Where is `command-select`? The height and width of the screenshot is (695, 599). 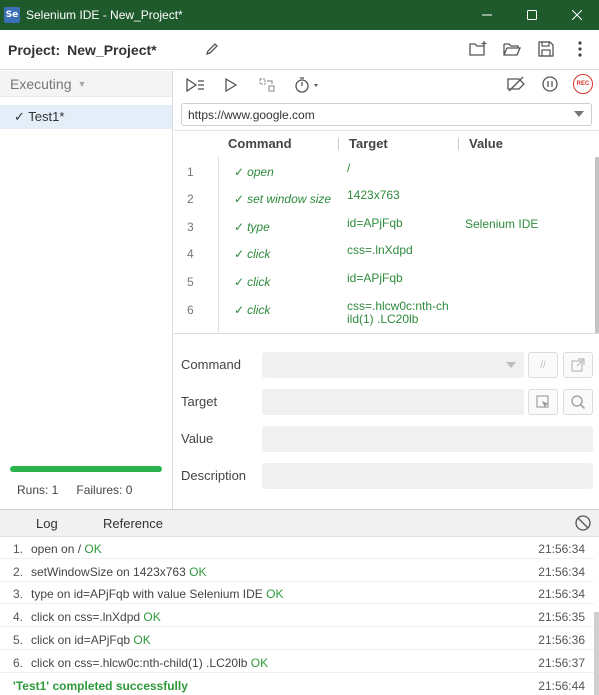 command-select is located at coordinates (393, 365).